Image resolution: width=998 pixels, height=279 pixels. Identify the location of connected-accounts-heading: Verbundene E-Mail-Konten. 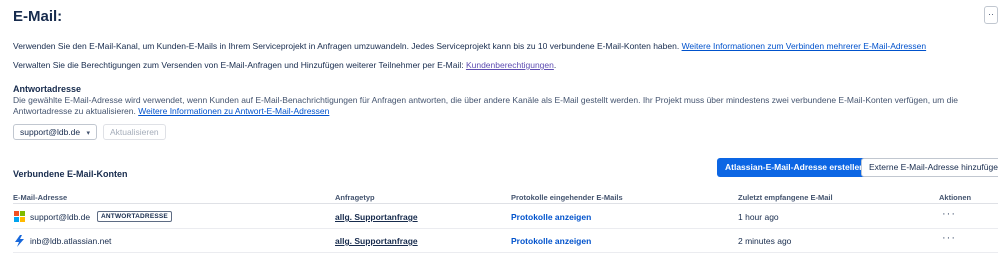
(70, 174).